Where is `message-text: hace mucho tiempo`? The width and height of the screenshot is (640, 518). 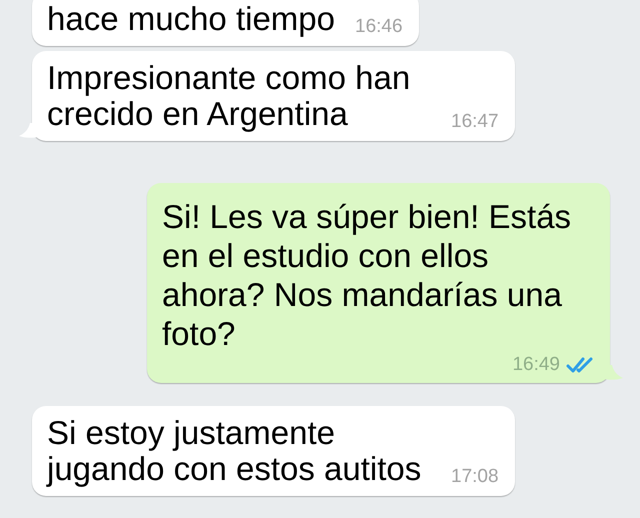 message-text: hace mucho tiempo is located at coordinates (191, 19).